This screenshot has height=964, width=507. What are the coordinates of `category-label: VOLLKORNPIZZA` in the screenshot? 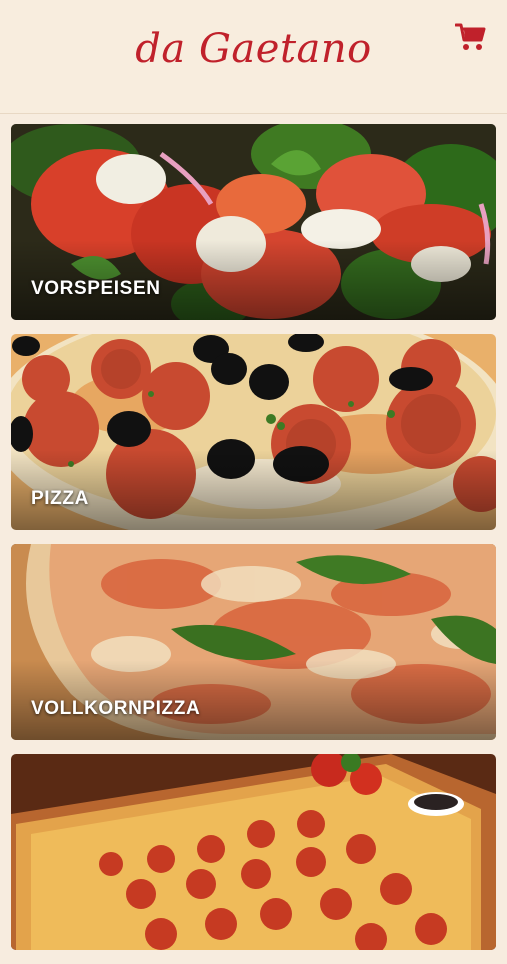 It's located at (116, 708).